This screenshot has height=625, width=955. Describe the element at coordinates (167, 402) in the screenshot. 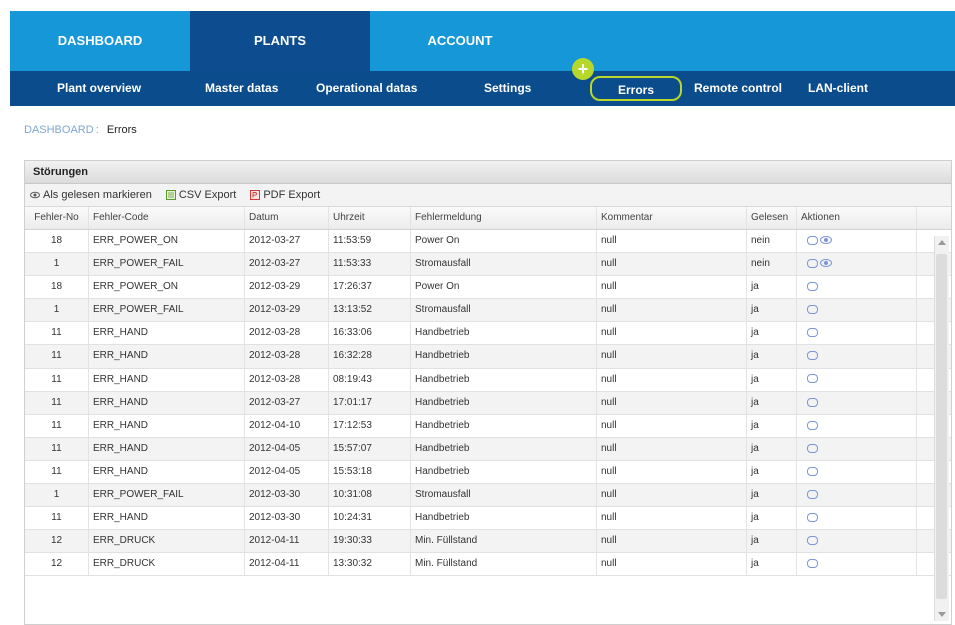

I see `cell-fehler-code: ERR_HAND` at that location.